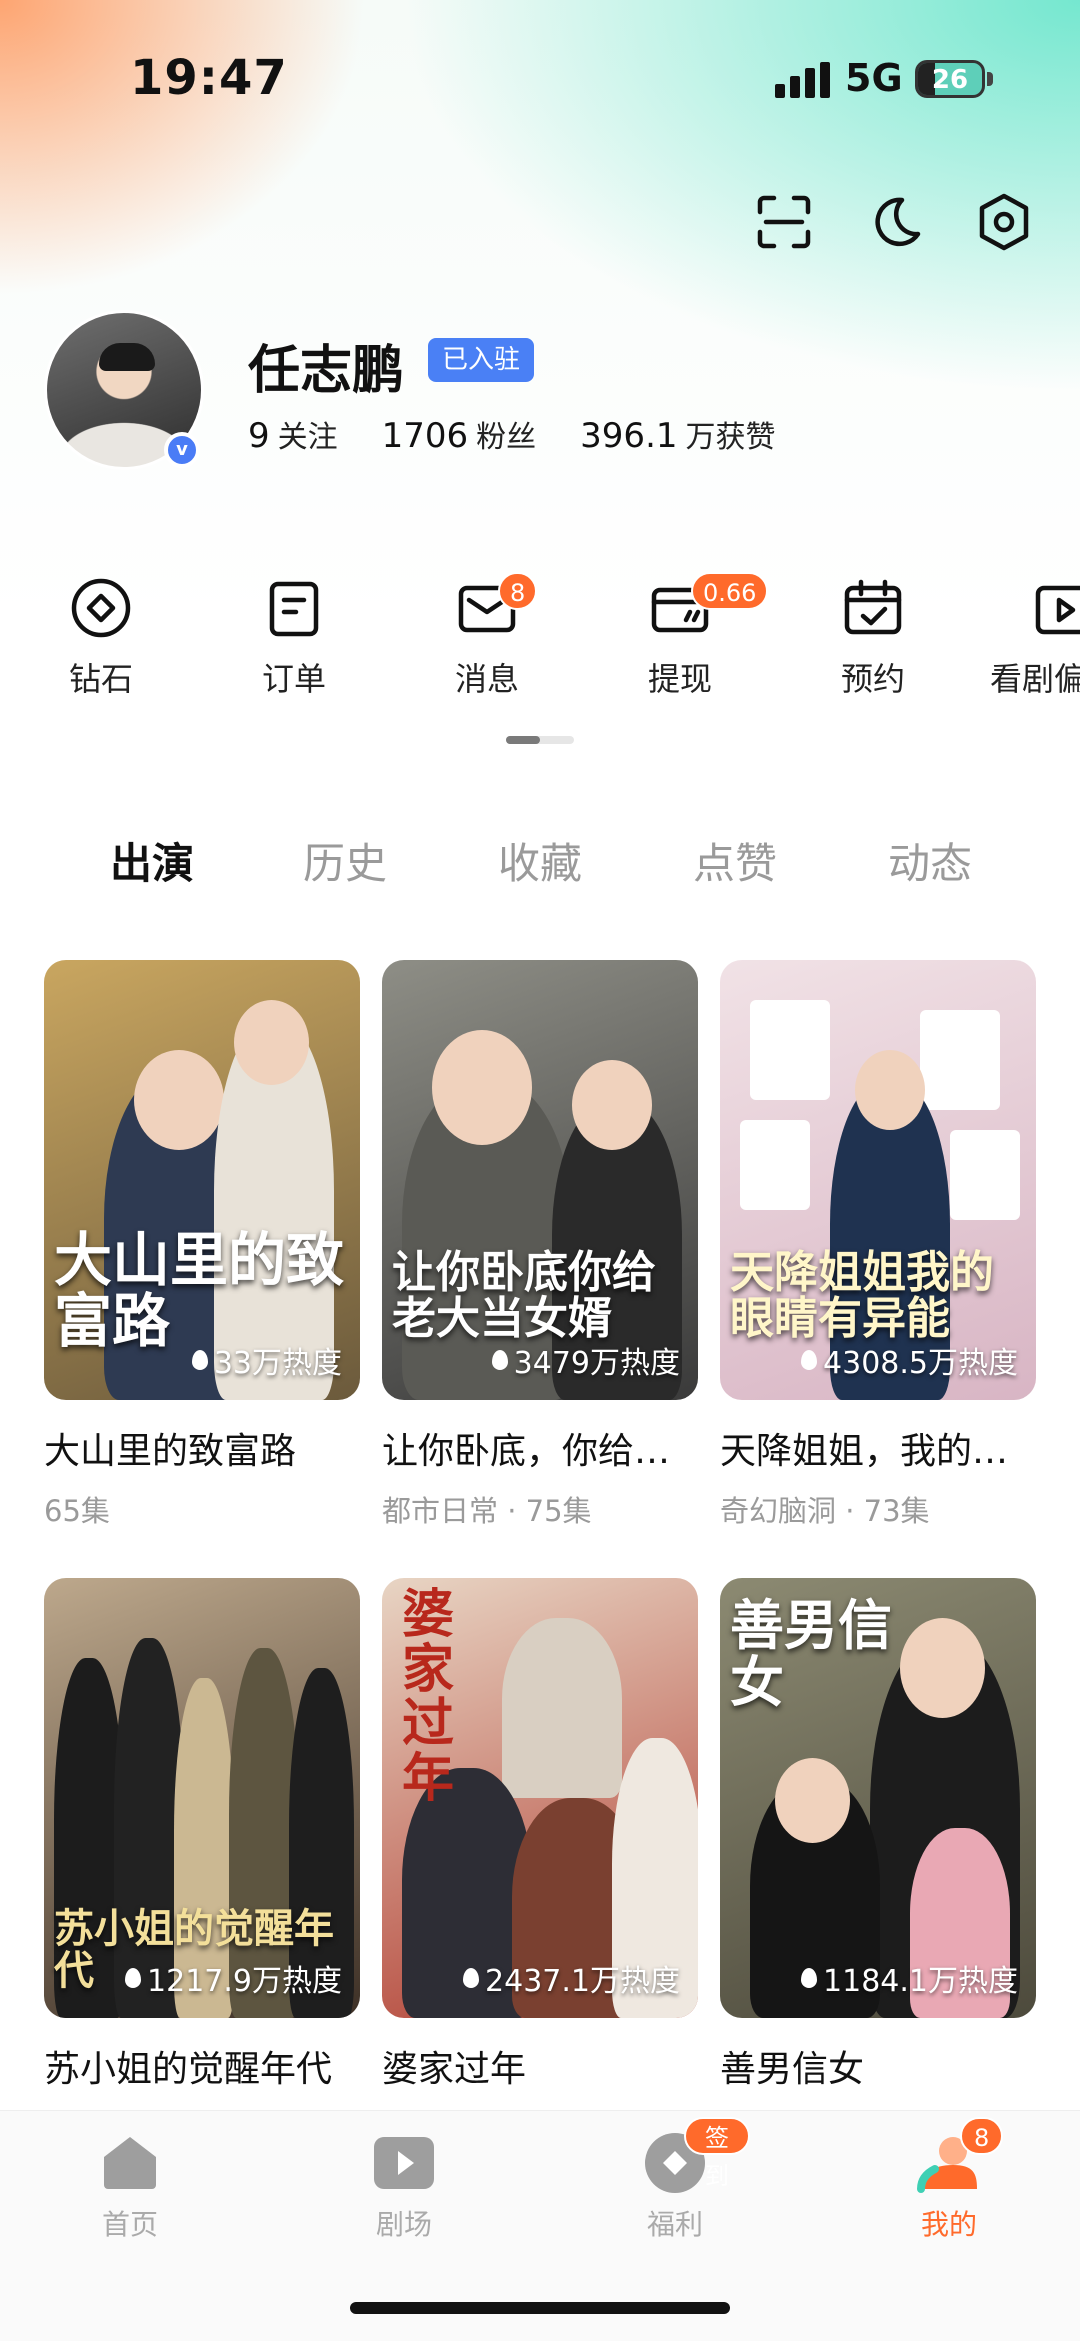  What do you see at coordinates (825, 1511) in the screenshot?
I see `drama-meta: 奇幻脑洞 · 73集` at bounding box center [825, 1511].